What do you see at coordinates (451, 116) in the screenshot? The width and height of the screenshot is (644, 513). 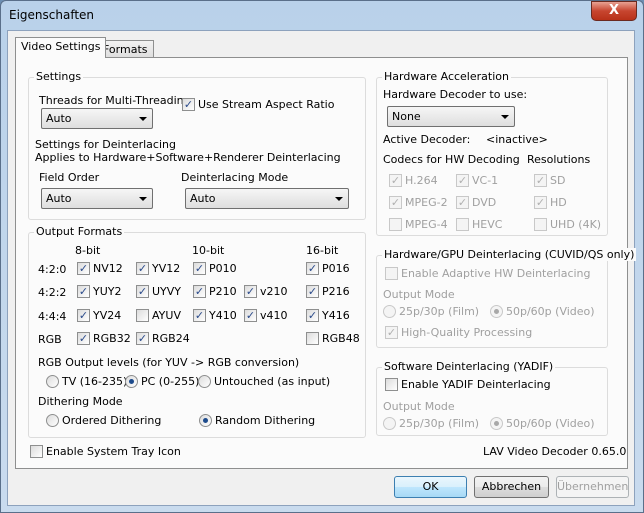 I see `hw-decoder-select: None` at bounding box center [451, 116].